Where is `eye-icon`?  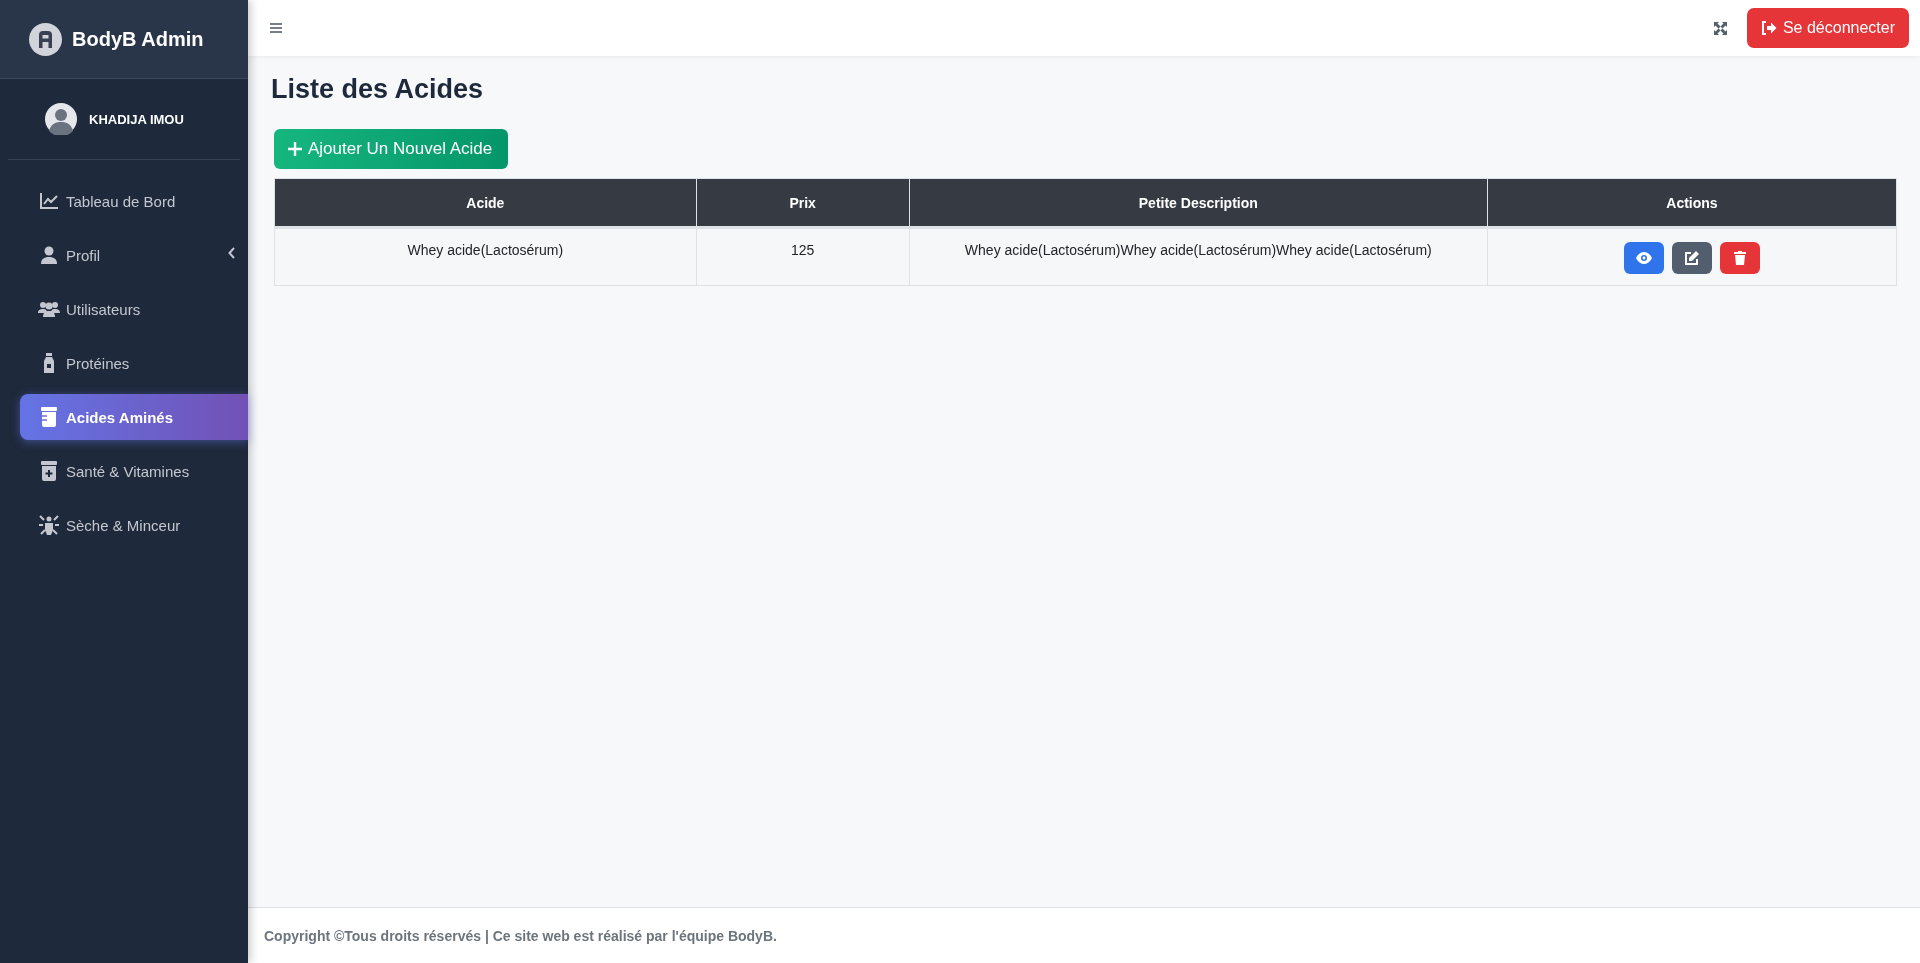 eye-icon is located at coordinates (1643, 258).